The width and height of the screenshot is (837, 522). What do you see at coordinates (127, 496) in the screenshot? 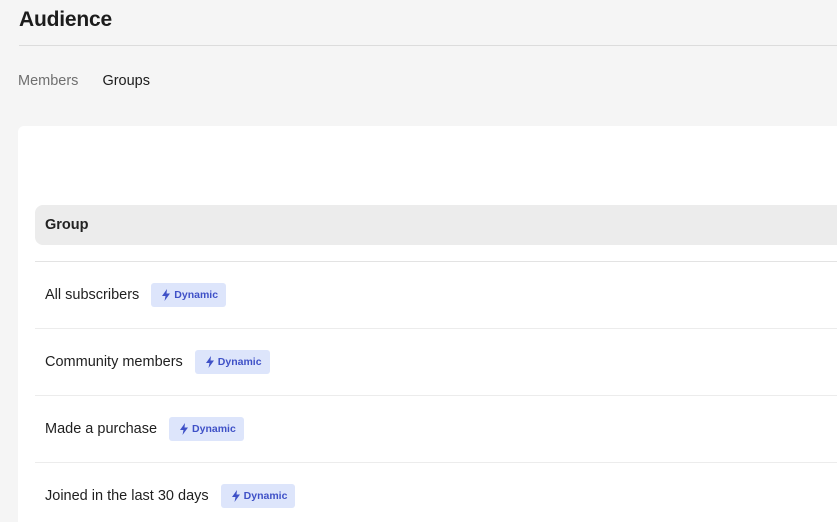
I see `group-name: Joined in the last 30 days` at bounding box center [127, 496].